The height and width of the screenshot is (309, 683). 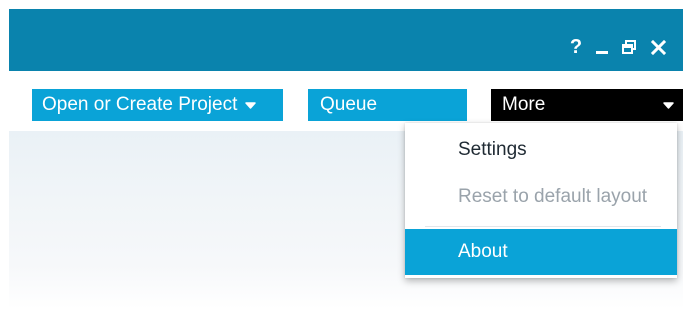 What do you see at coordinates (349, 104) in the screenshot?
I see `queue-label: Queue` at bounding box center [349, 104].